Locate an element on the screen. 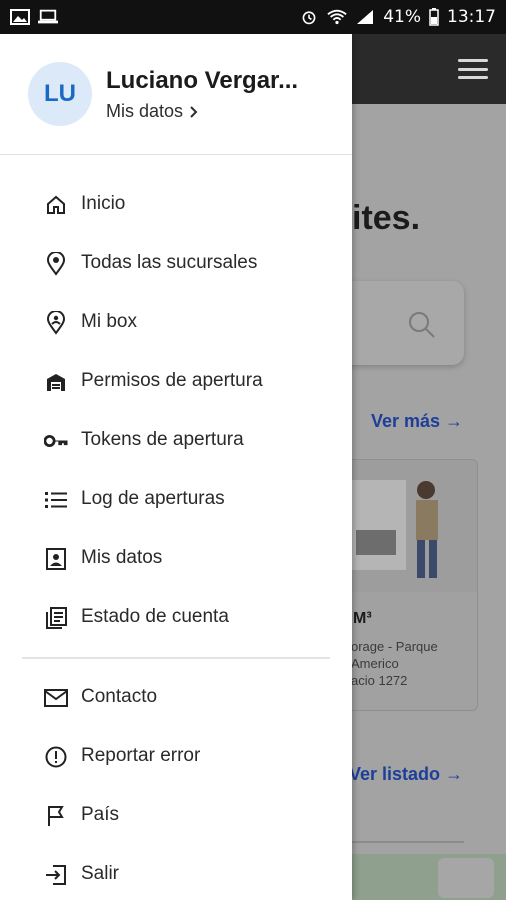 This screenshot has width=506, height=900. flag-icon is located at coordinates (56, 816).